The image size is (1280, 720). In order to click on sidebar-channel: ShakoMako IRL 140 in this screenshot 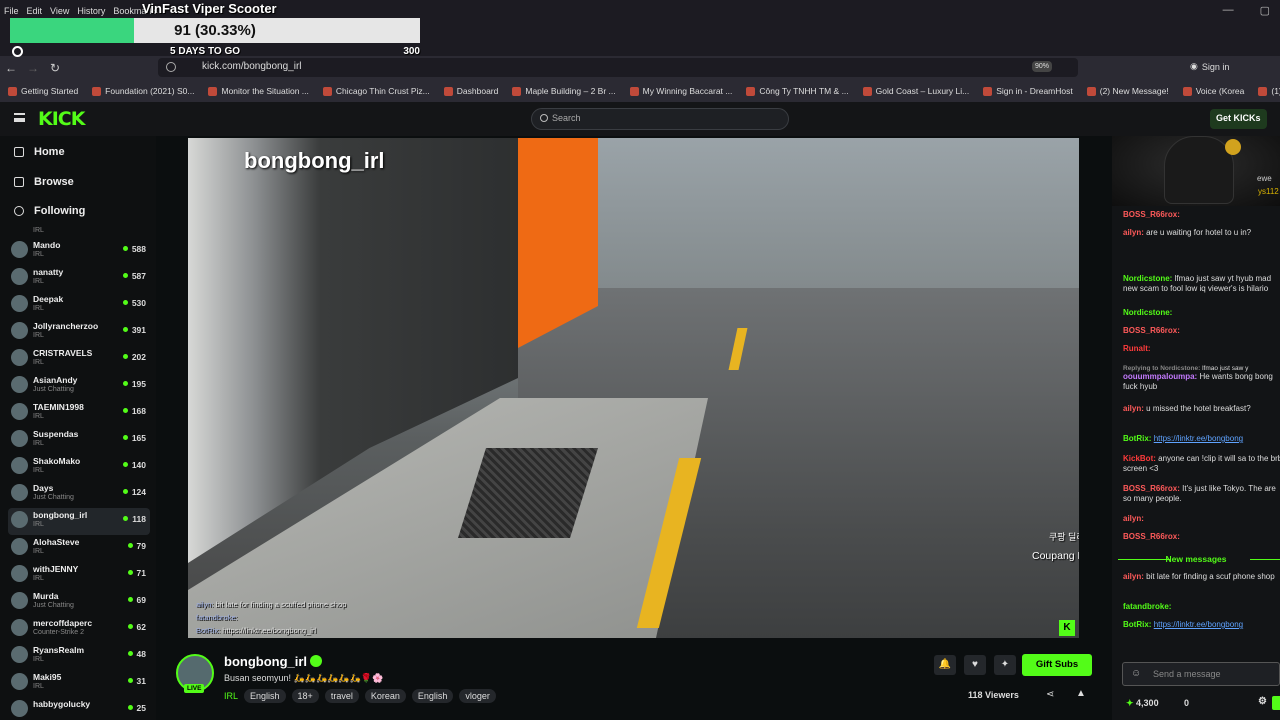, I will do `click(79, 467)`.